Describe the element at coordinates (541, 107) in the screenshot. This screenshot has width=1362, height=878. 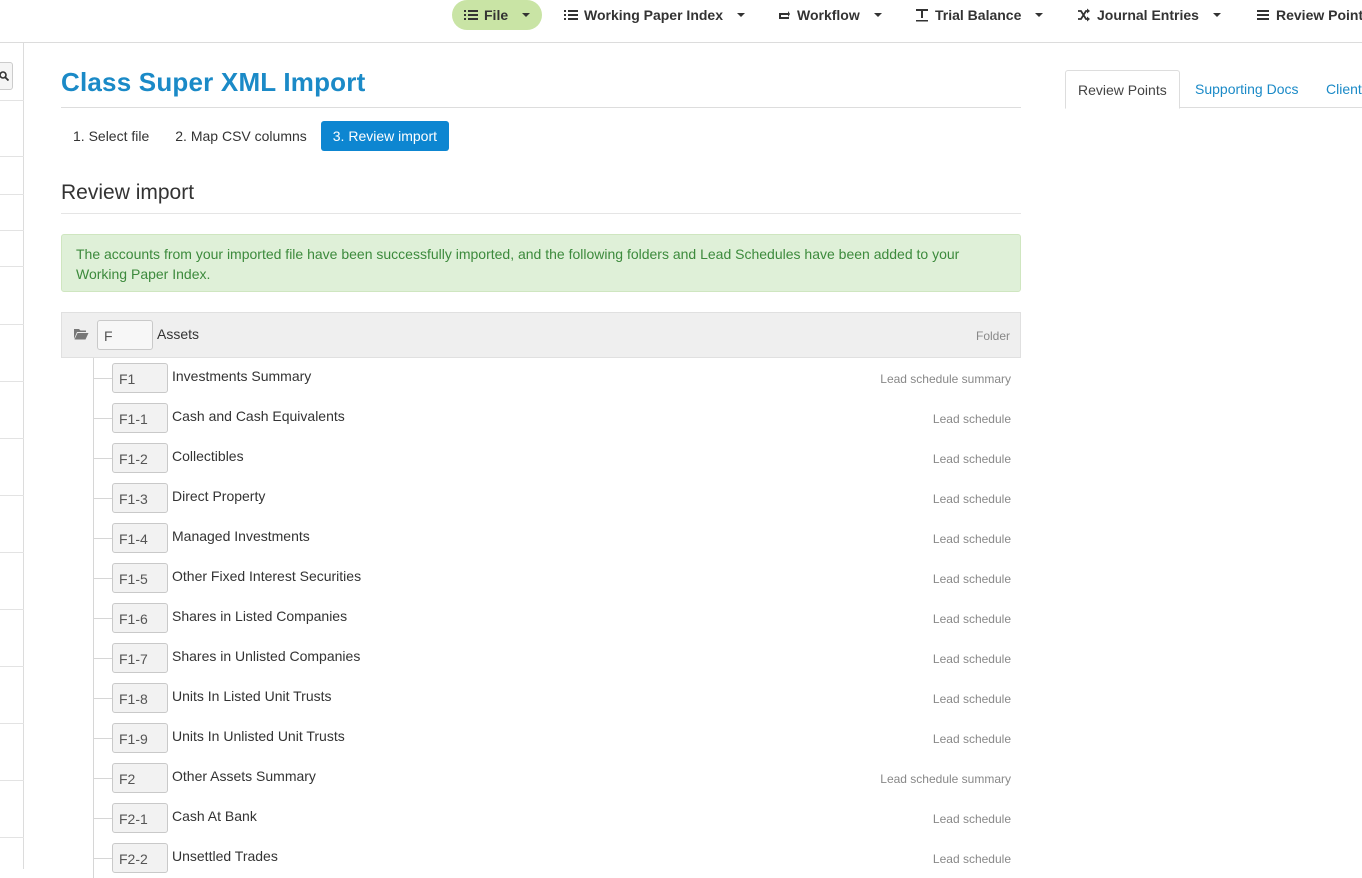
I see `title-divider` at that location.